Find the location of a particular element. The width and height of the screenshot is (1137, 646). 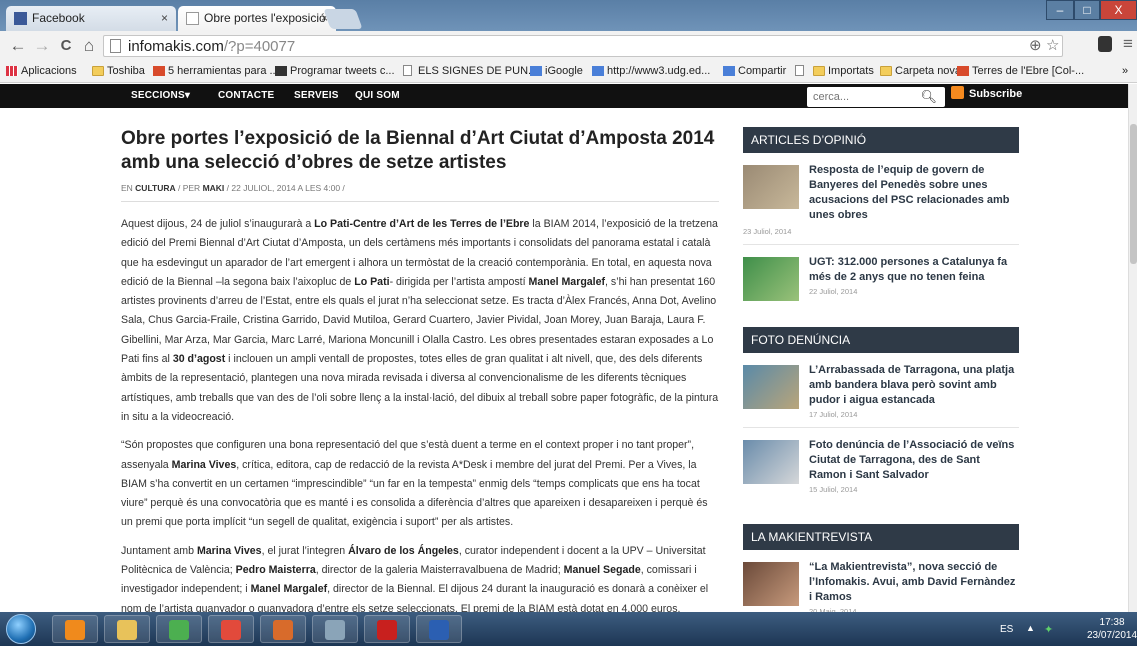

network-icon: ✦ is located at coordinates (1048, 629).